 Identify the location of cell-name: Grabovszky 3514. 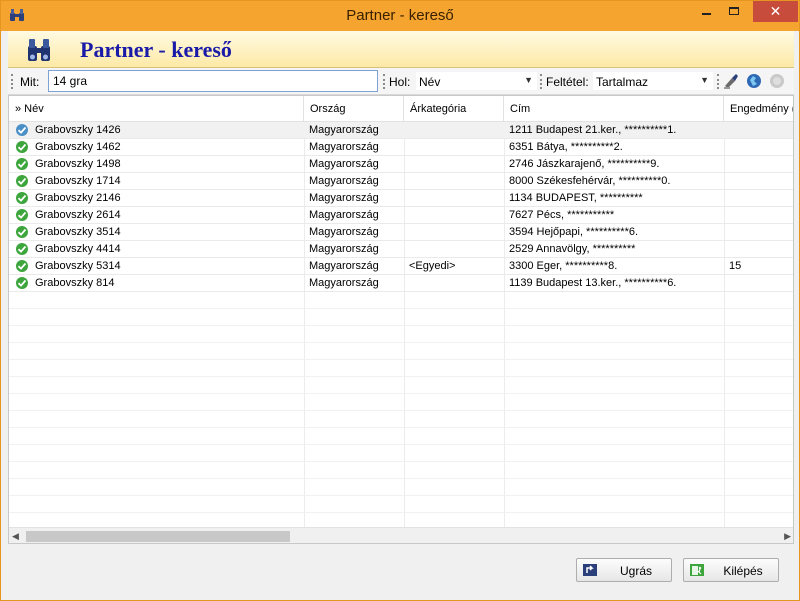
(78, 232).